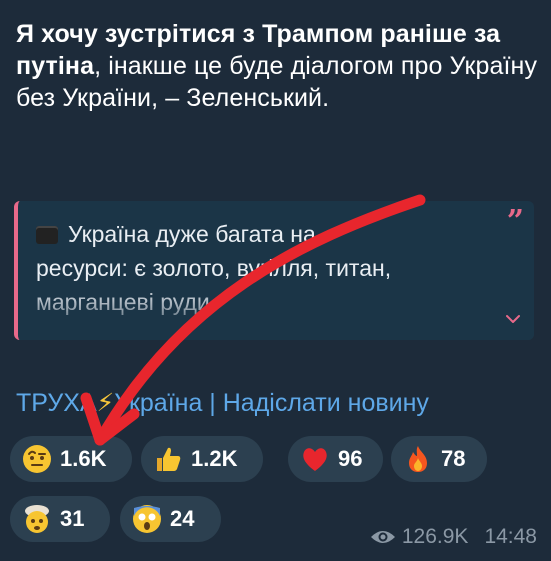 The width and height of the screenshot is (551, 561). What do you see at coordinates (83, 458) in the screenshot?
I see `reaction-count: 1.6K` at bounding box center [83, 458].